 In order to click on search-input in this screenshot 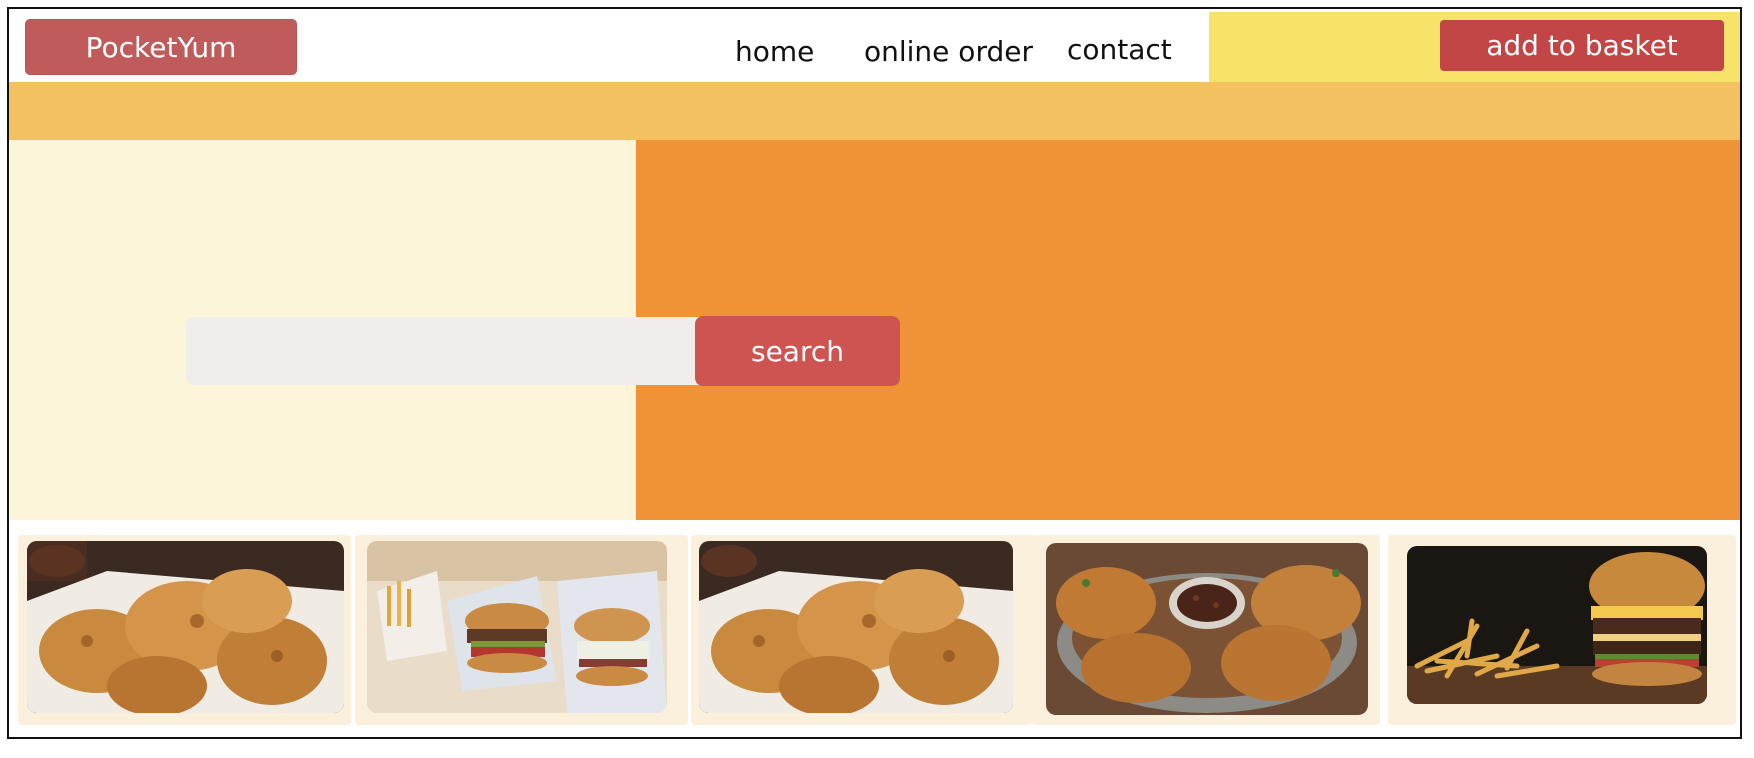, I will do `click(456, 351)`.